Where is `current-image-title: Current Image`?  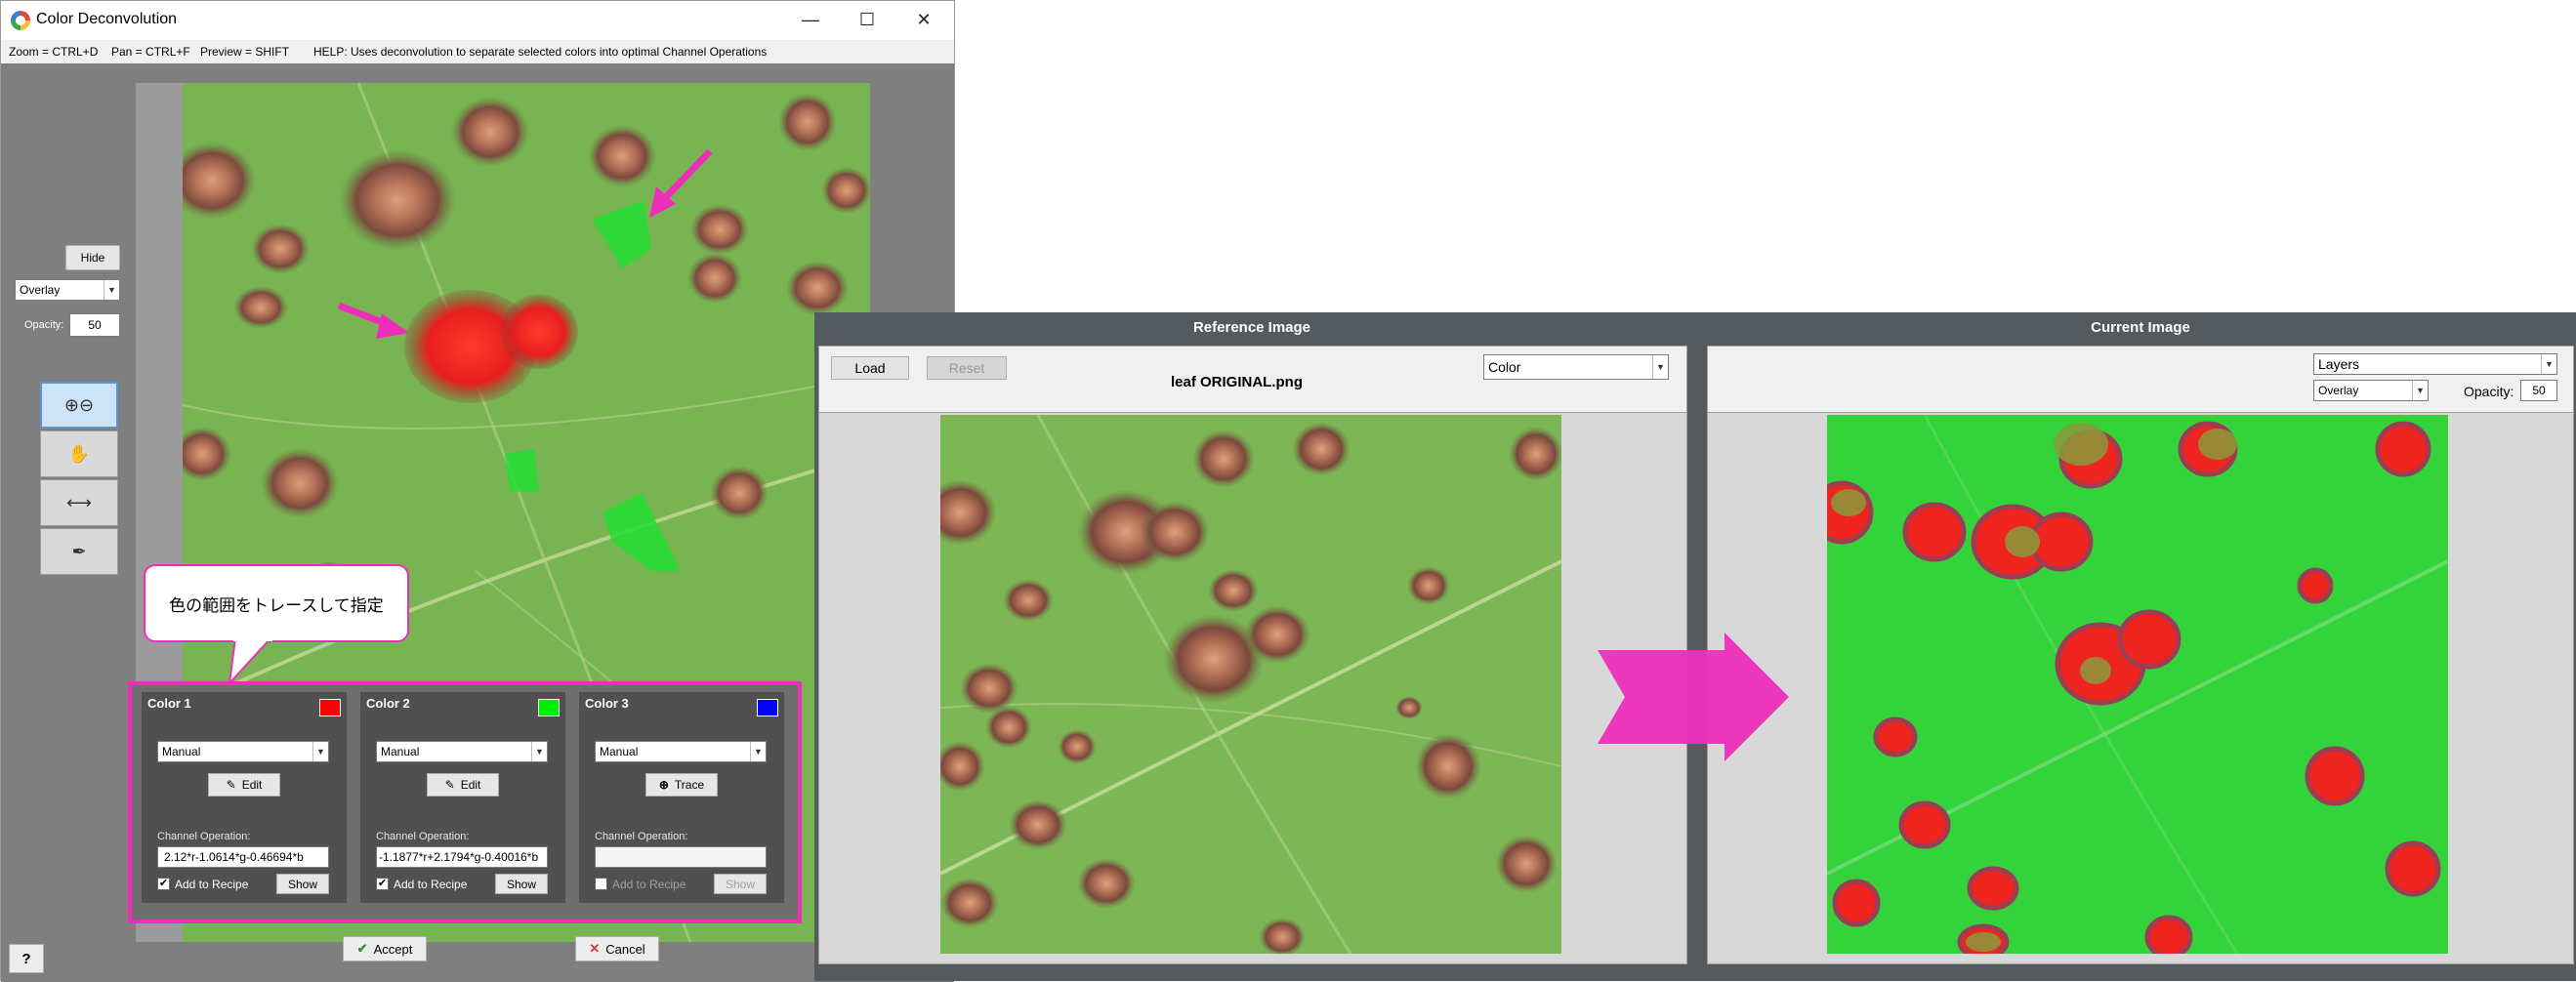 current-image-title: Current Image is located at coordinates (2140, 327).